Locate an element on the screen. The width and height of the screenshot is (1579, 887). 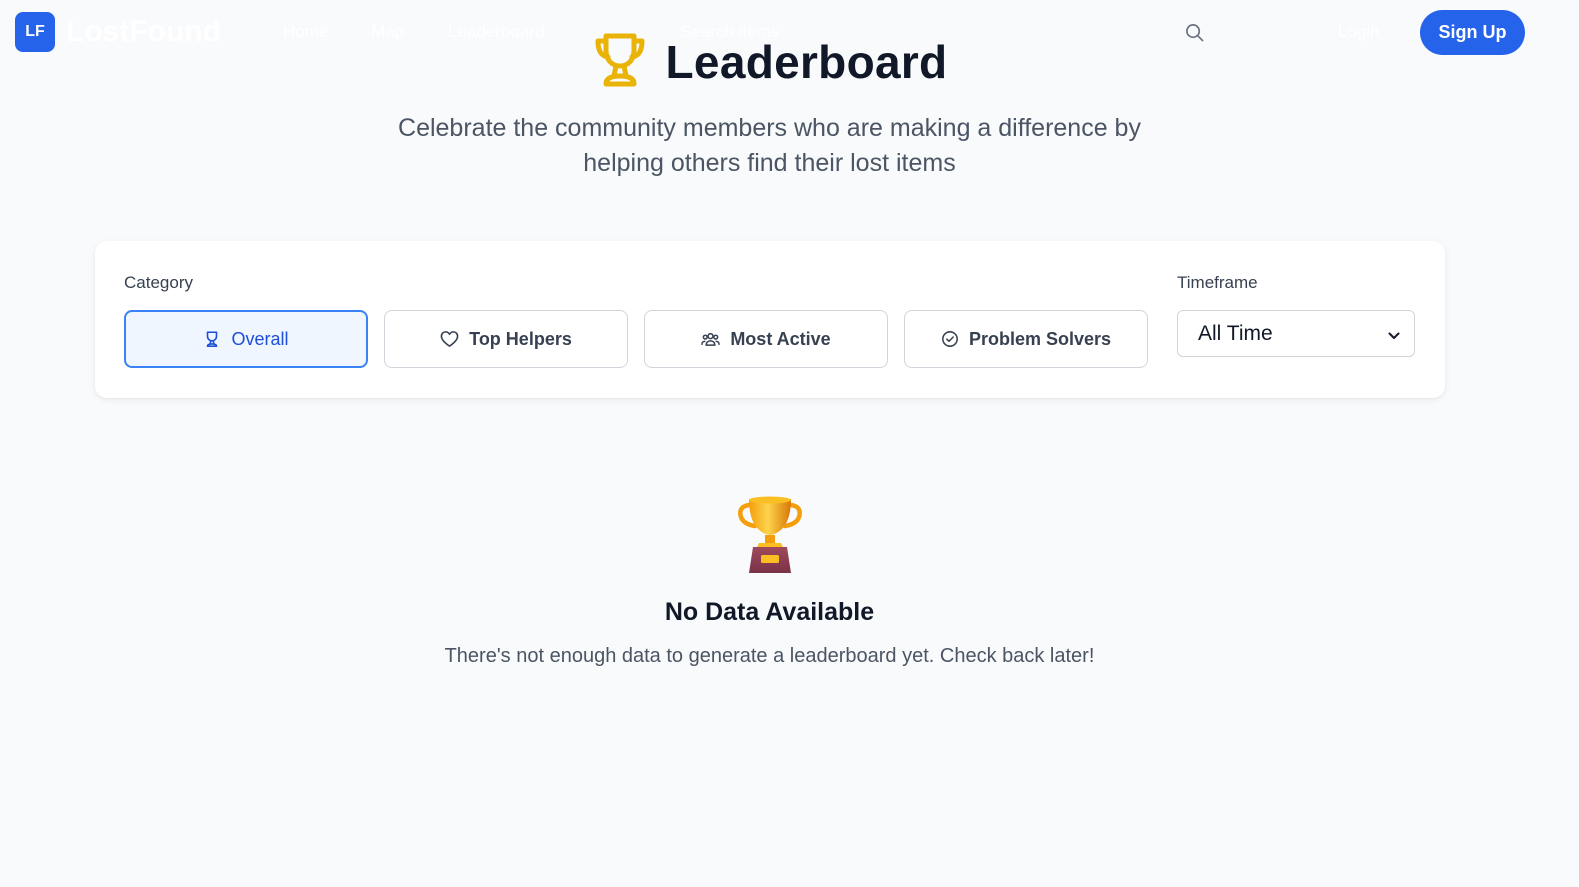
trophy-icon is located at coordinates (212, 339).